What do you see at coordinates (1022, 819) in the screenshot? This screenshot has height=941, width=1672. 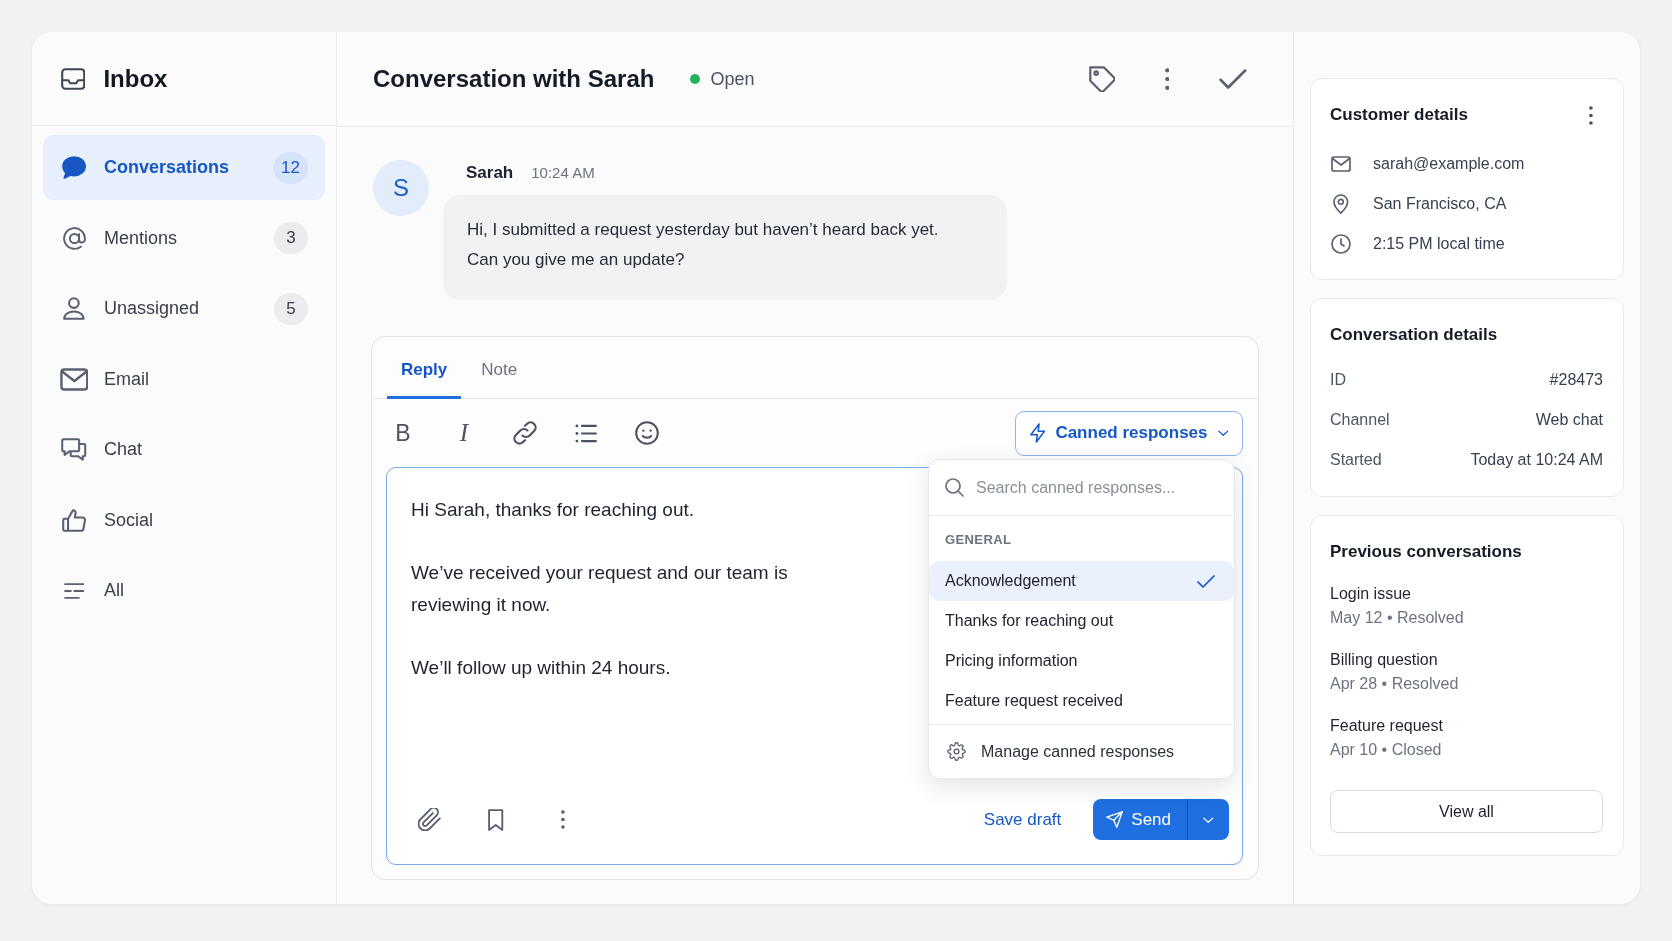 I see `save-draft-button: Save draft` at bounding box center [1022, 819].